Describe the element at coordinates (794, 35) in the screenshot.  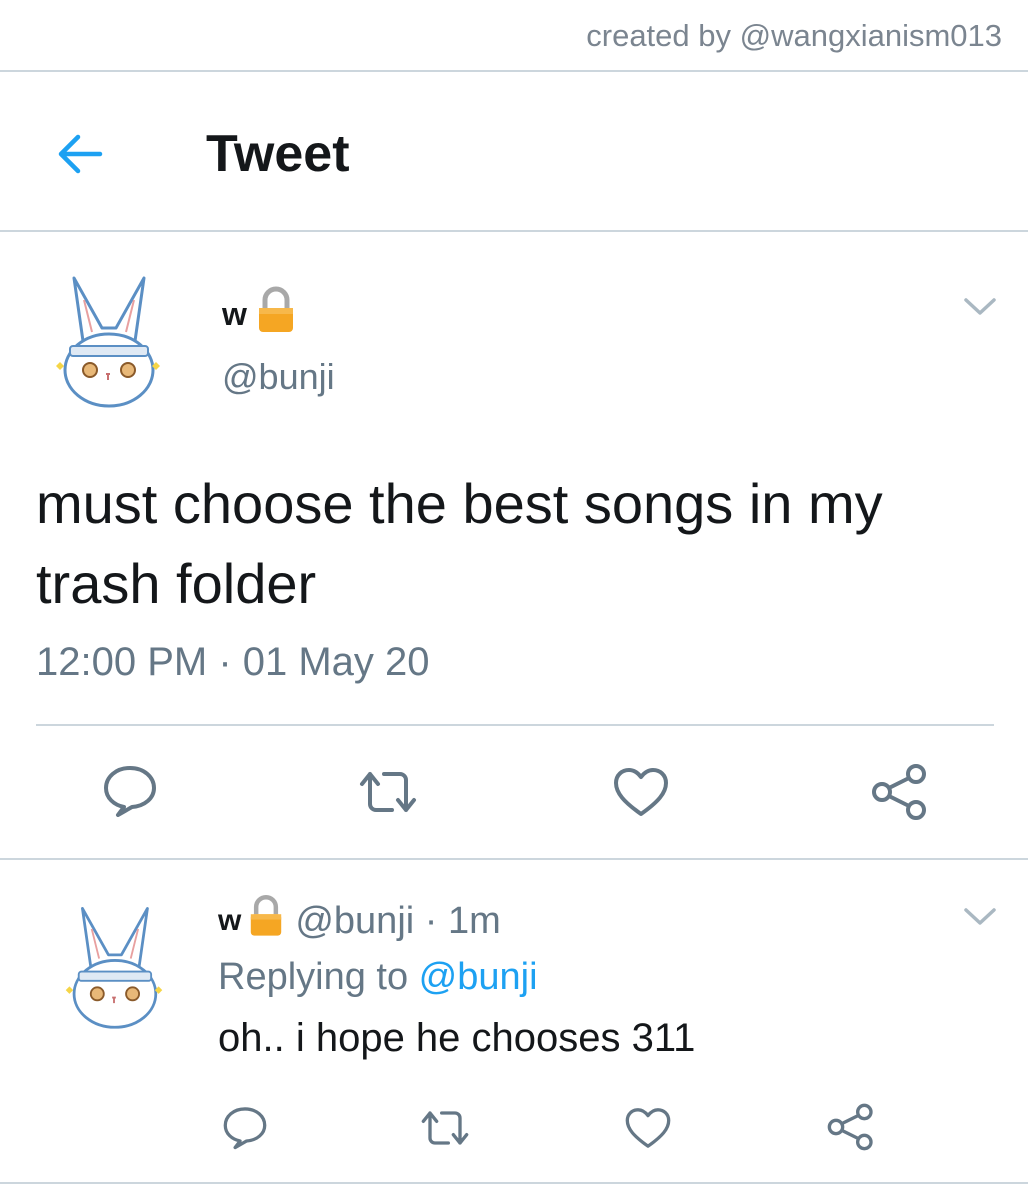
I see `watermark-text: created by @wangxianism013` at that location.